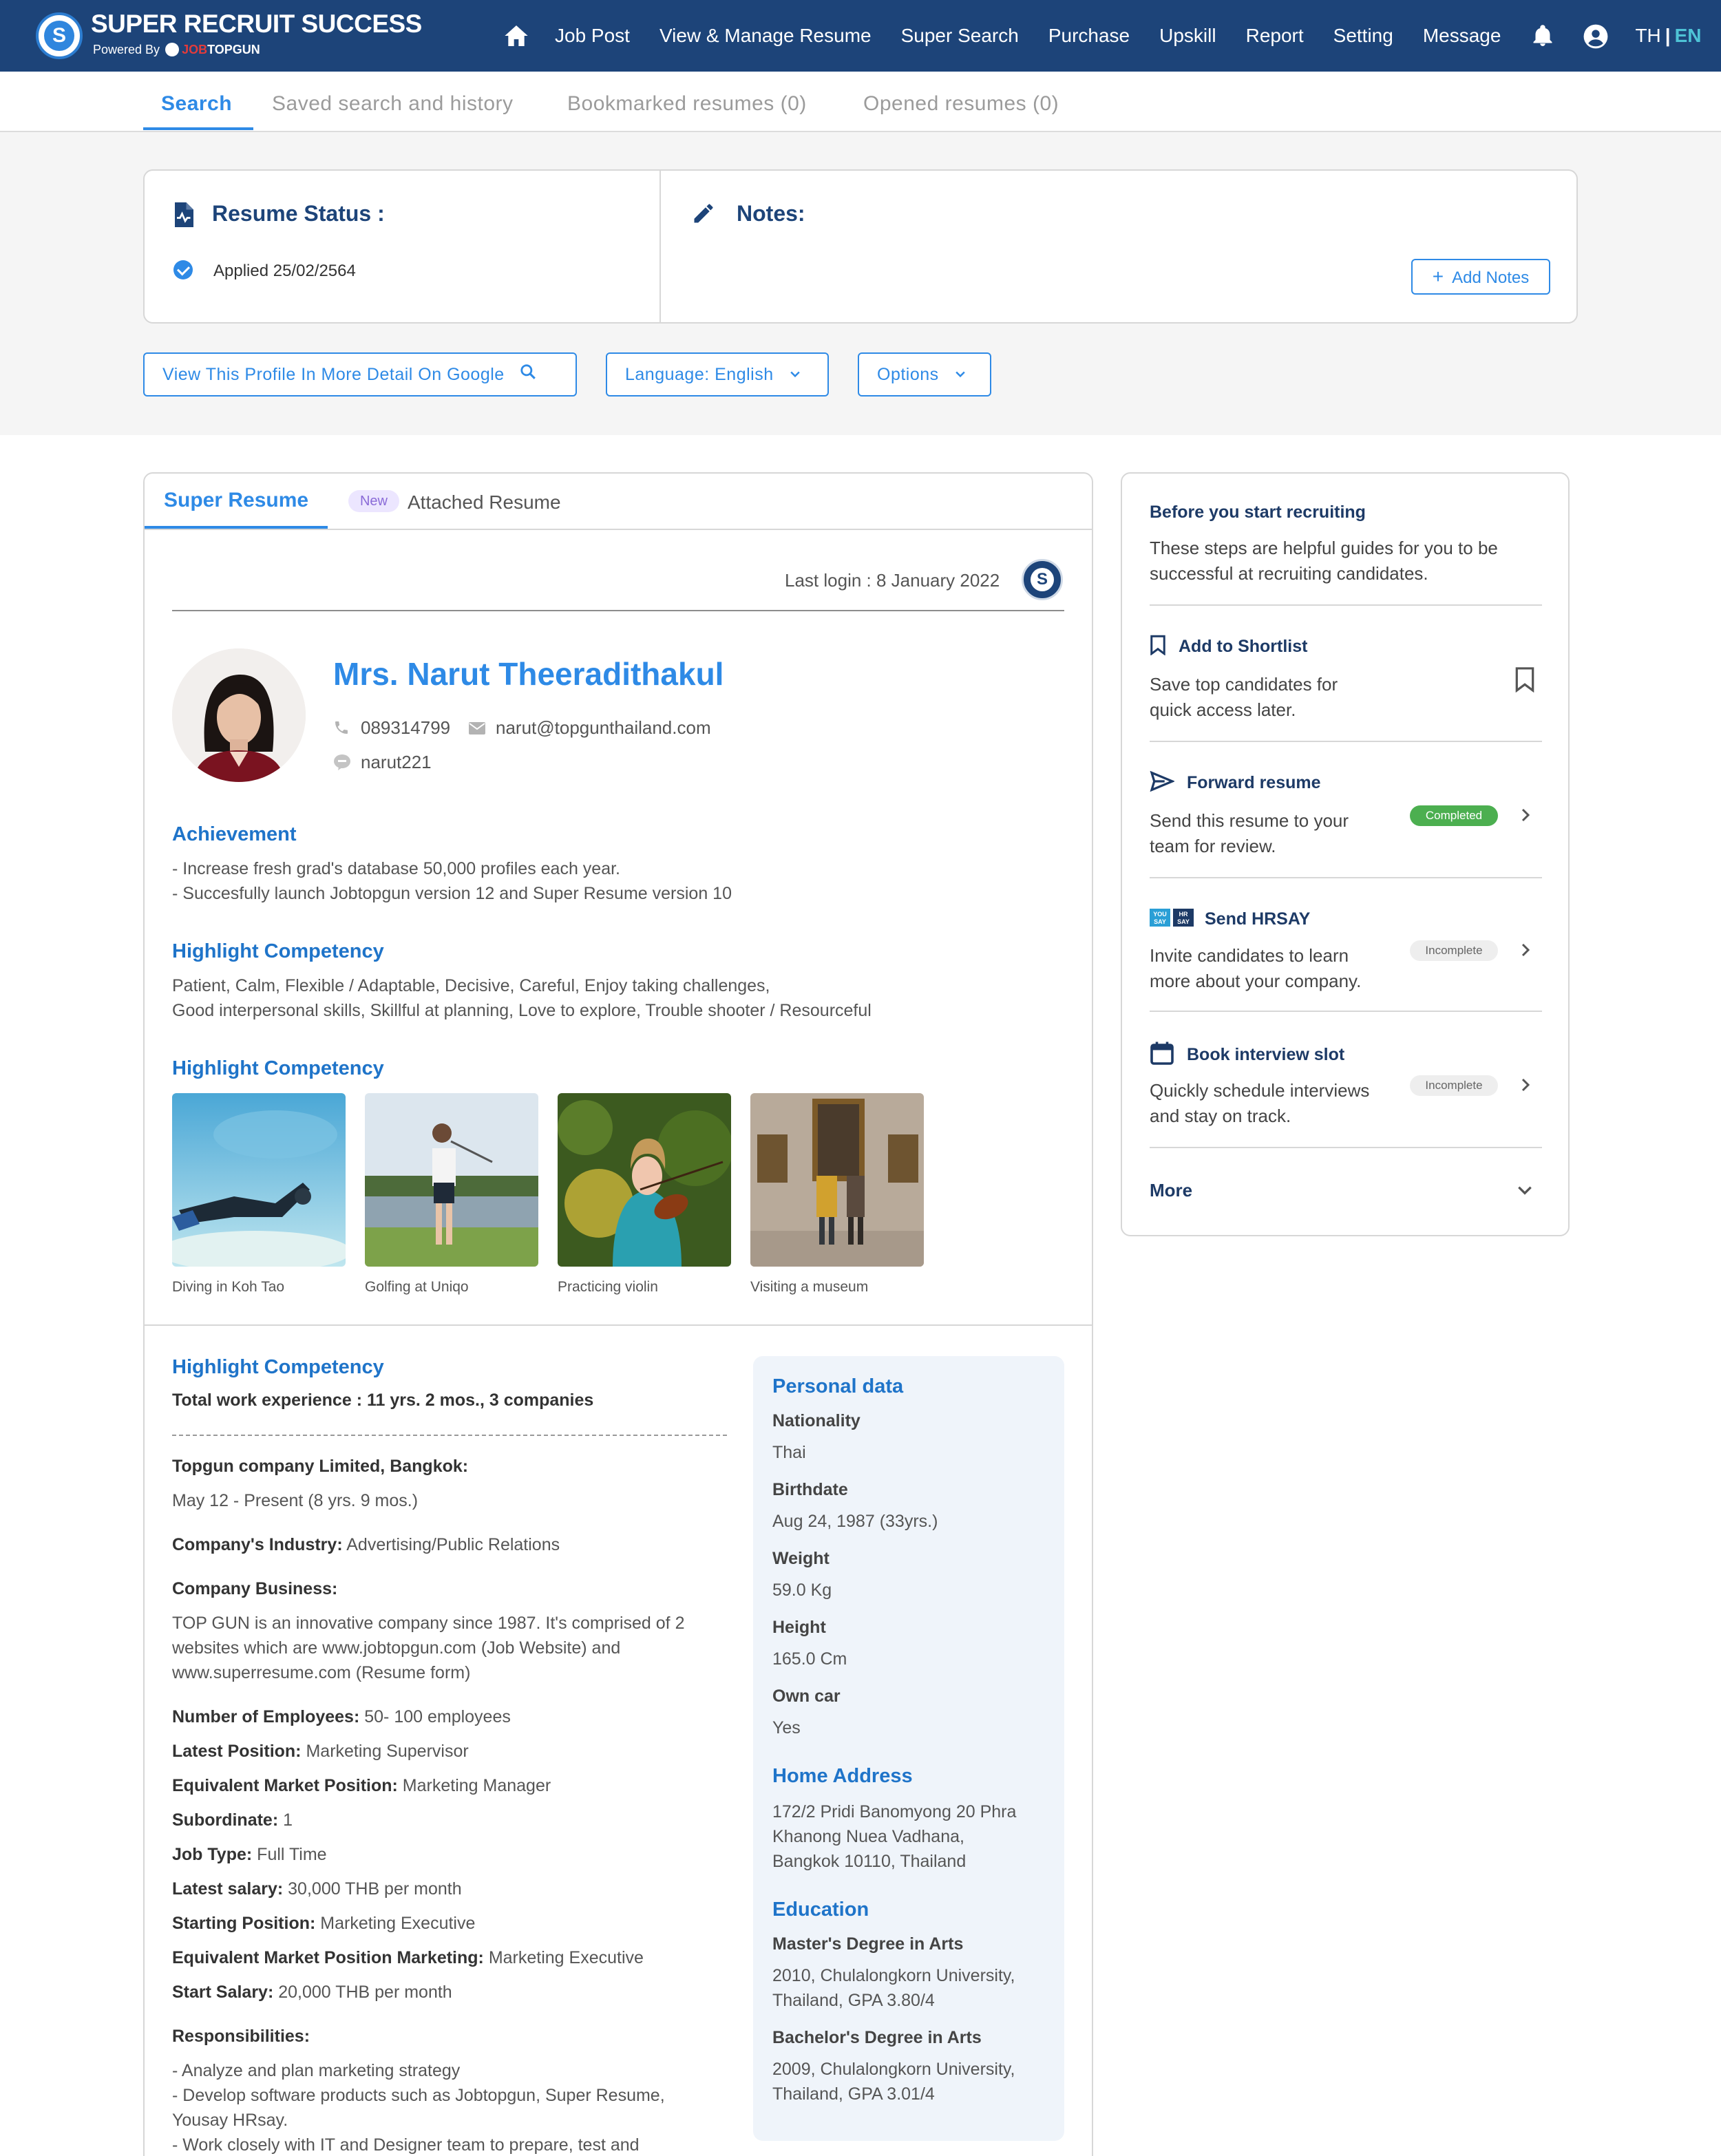 Image resolution: width=1721 pixels, height=2156 pixels. I want to click on hrsay-icon-text: YOU, so click(1160, 914).